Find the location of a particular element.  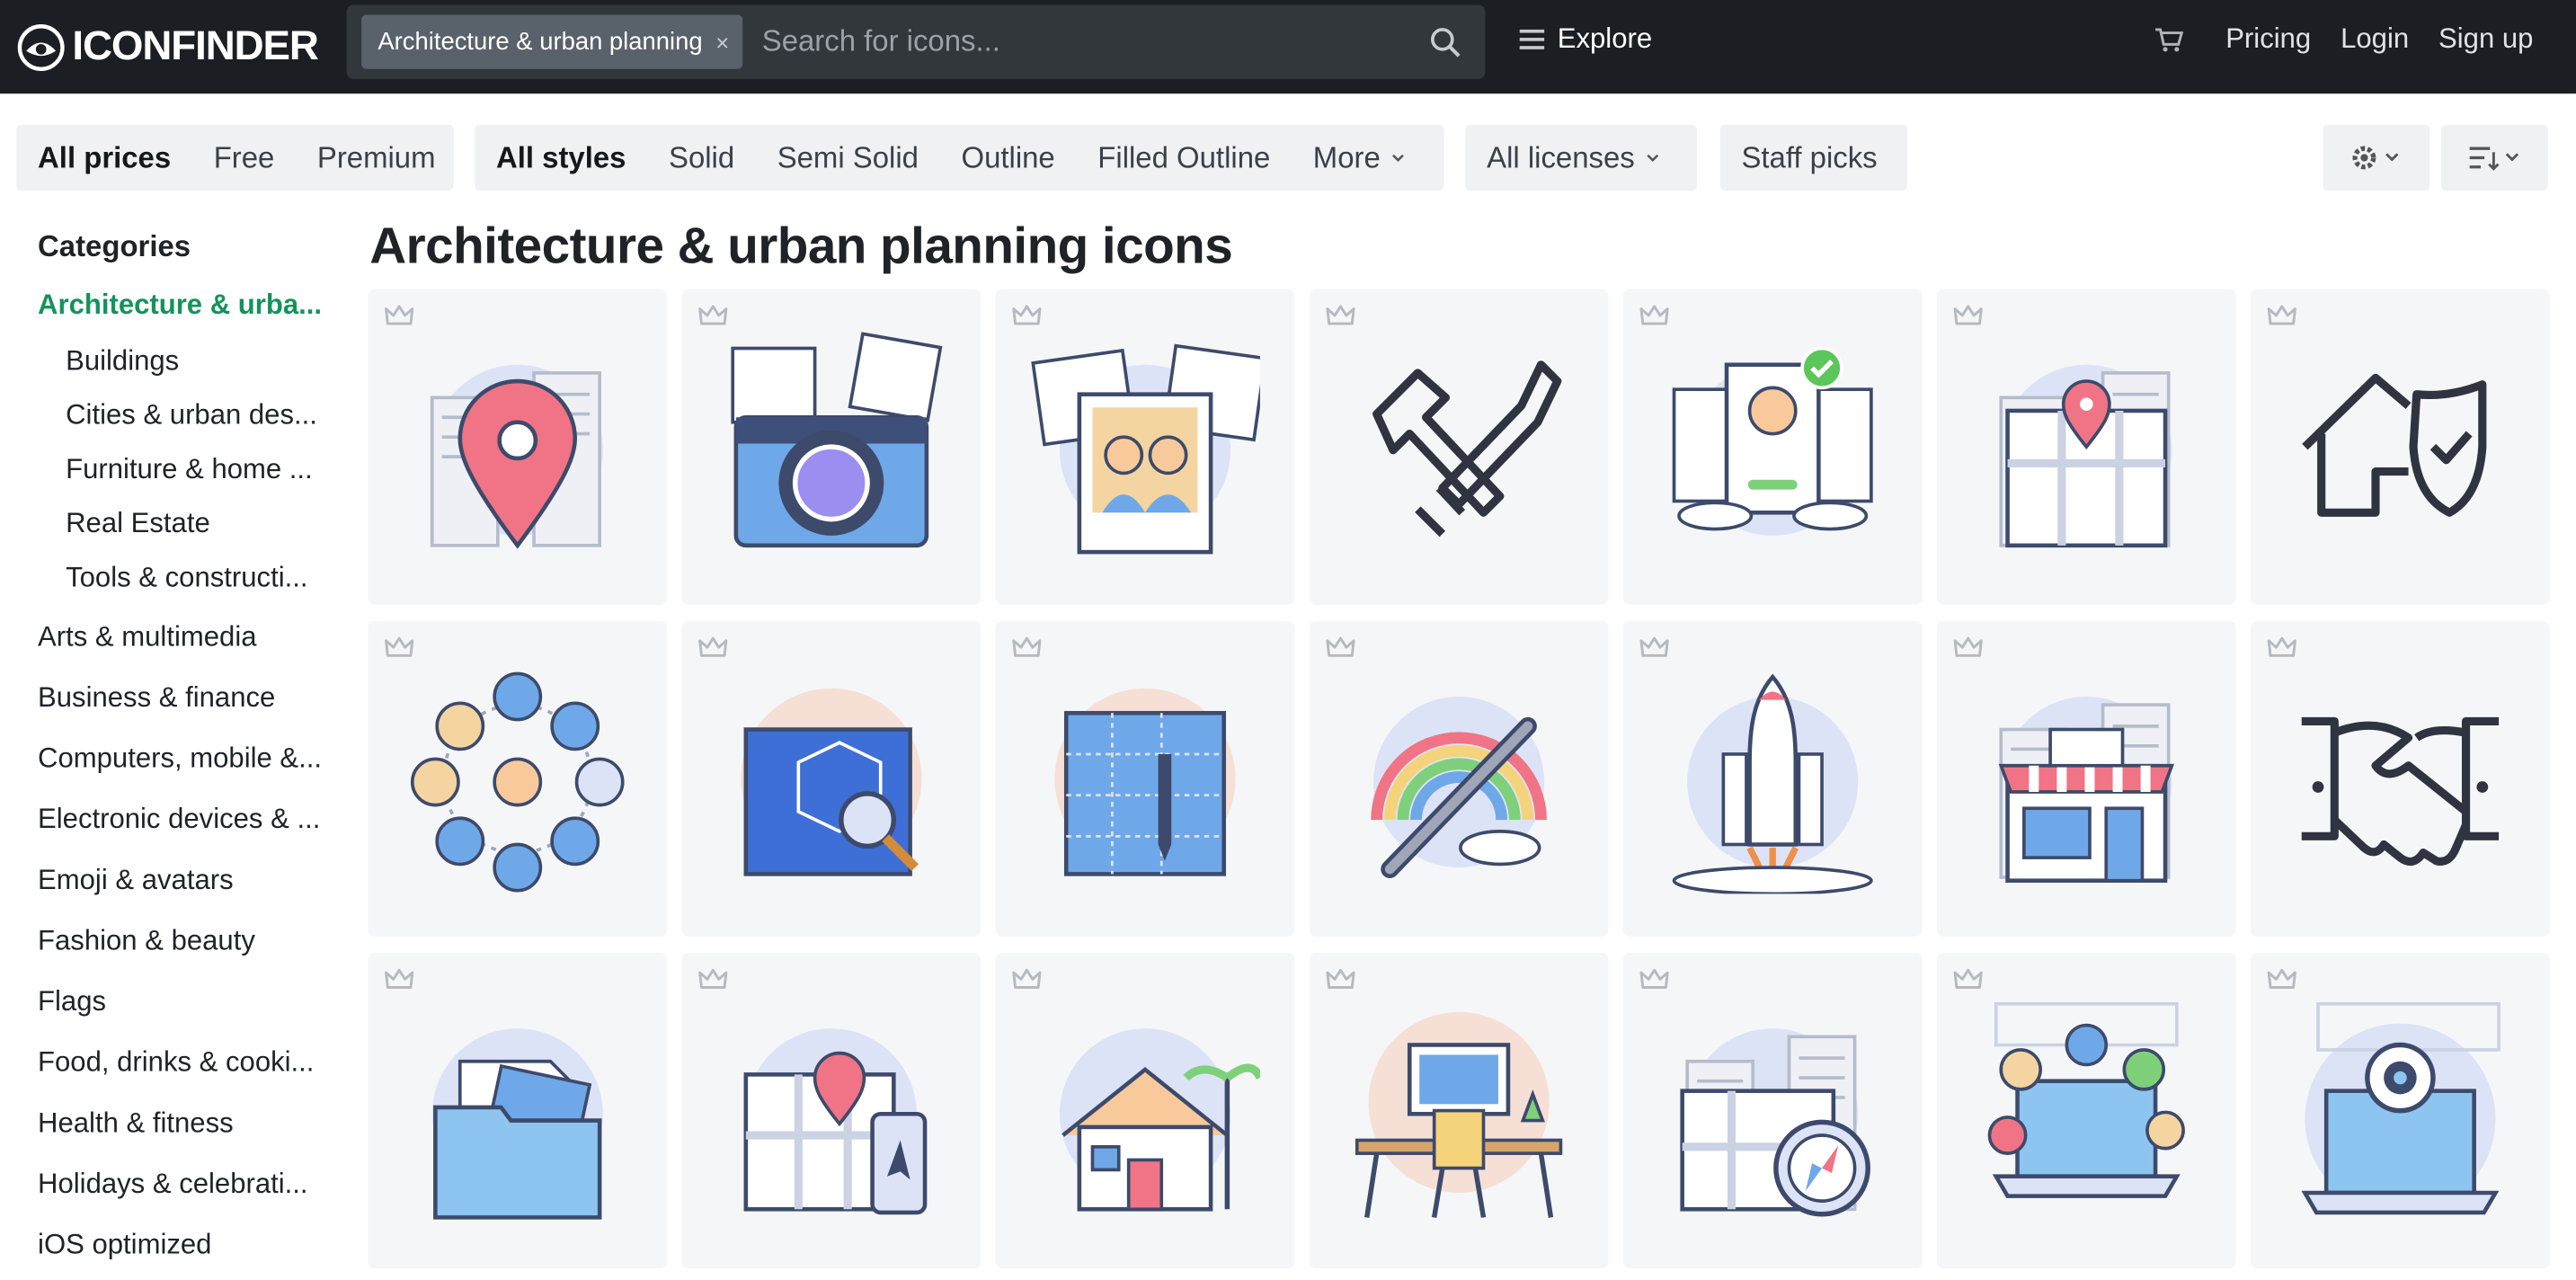

map-compass-icon is located at coordinates (1775, 1122).